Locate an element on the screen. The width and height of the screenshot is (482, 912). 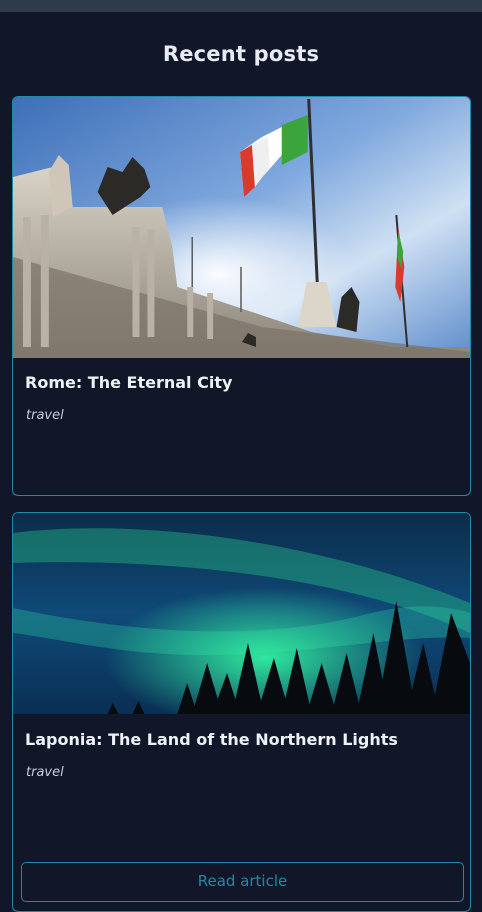
read-article-button: Read article is located at coordinates (242, 882).